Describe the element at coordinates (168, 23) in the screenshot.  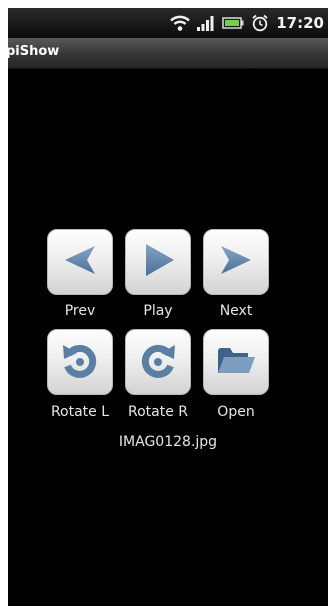
I see `status-bar: 17:20` at that location.